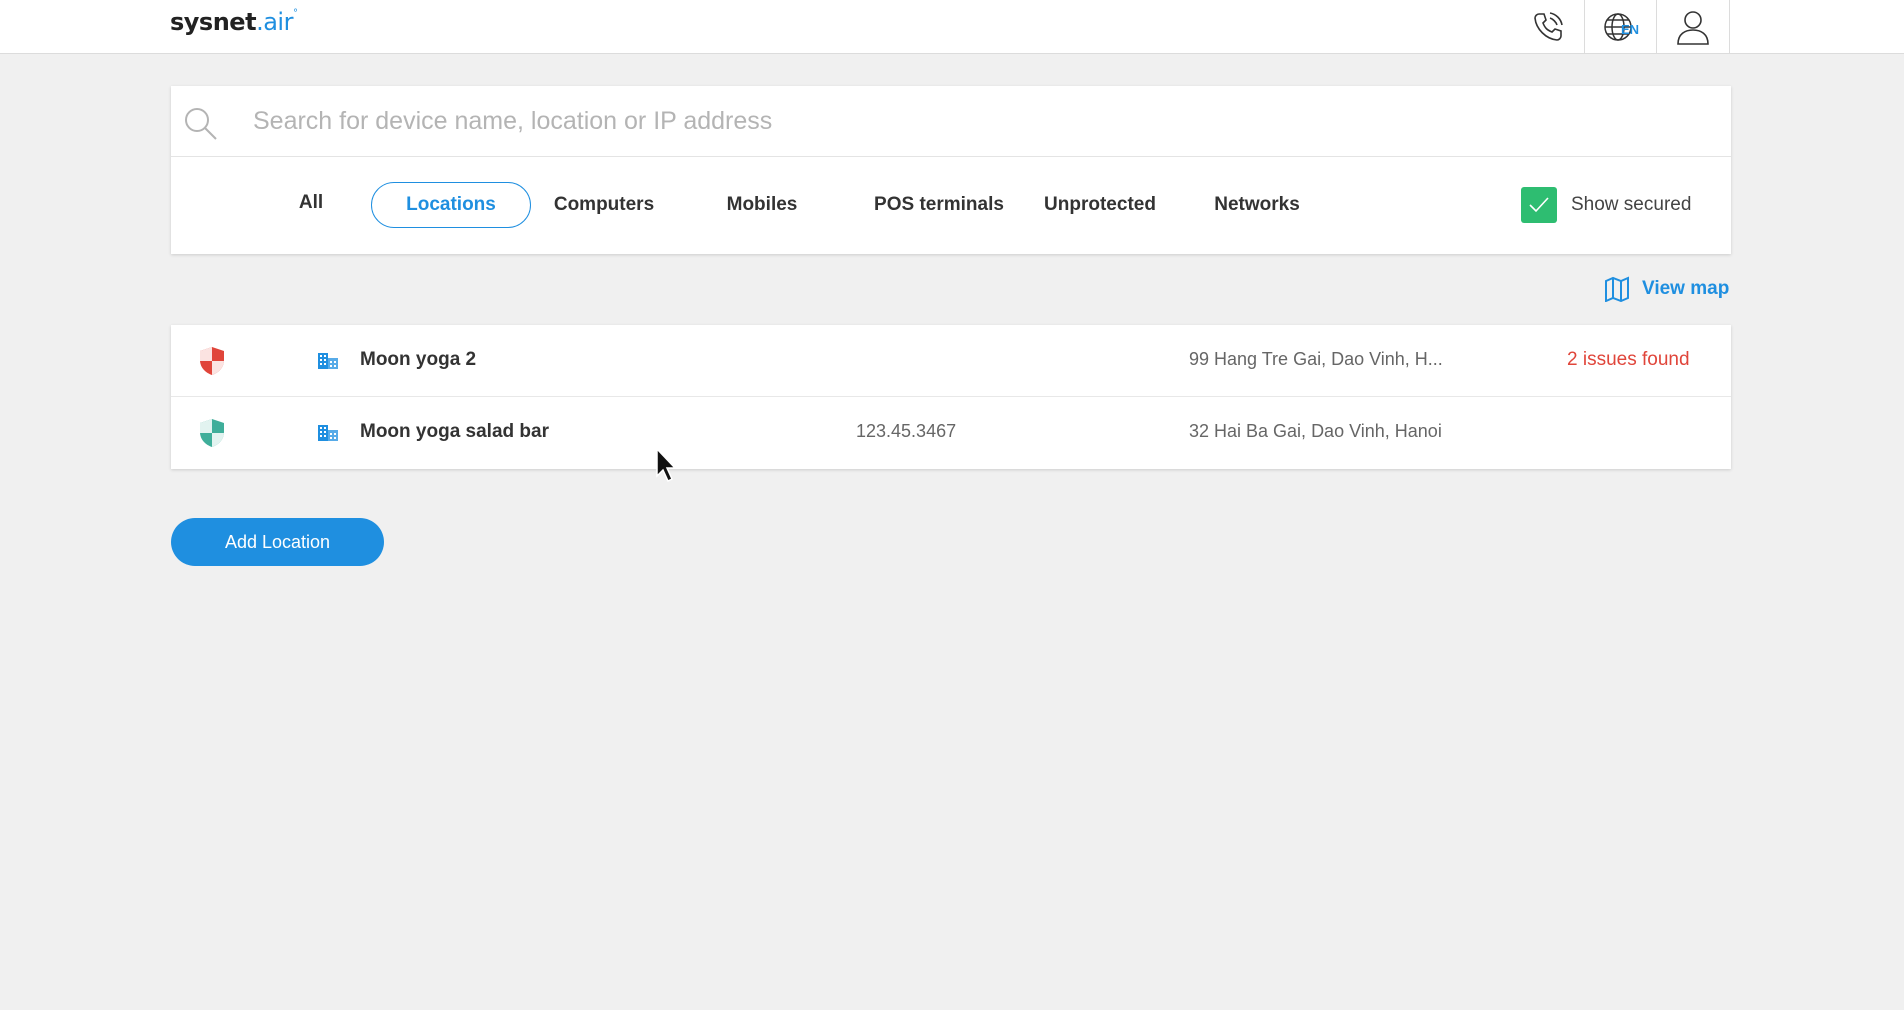 The height and width of the screenshot is (1010, 1904). What do you see at coordinates (278, 22) in the screenshot?
I see `logo-text-air: air` at bounding box center [278, 22].